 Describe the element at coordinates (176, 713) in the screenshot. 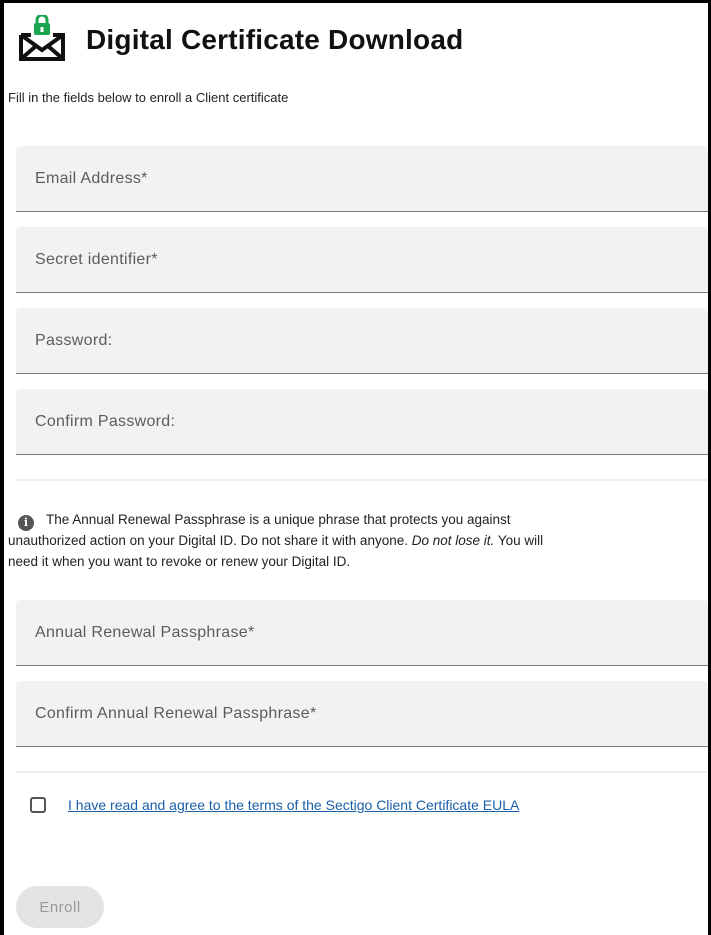

I see `confirm-passphrase-label: Confirm Annual Renewal Passphrase*` at that location.